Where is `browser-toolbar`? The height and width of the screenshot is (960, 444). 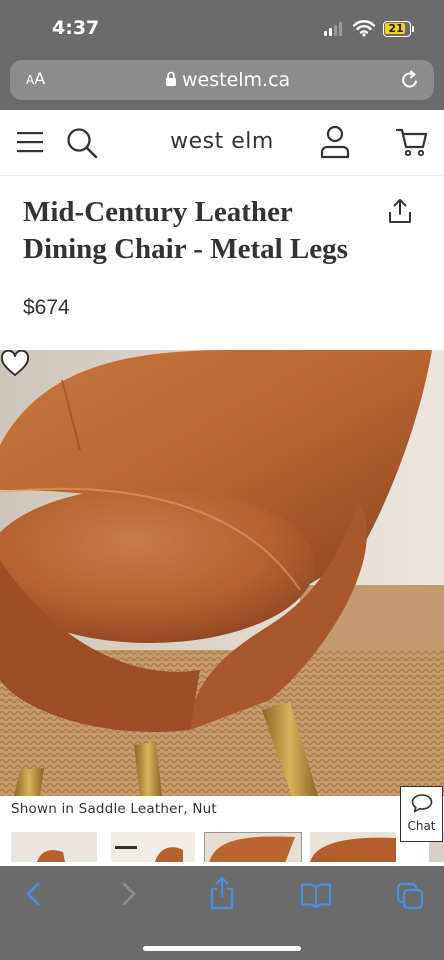 browser-toolbar is located at coordinates (222, 913).